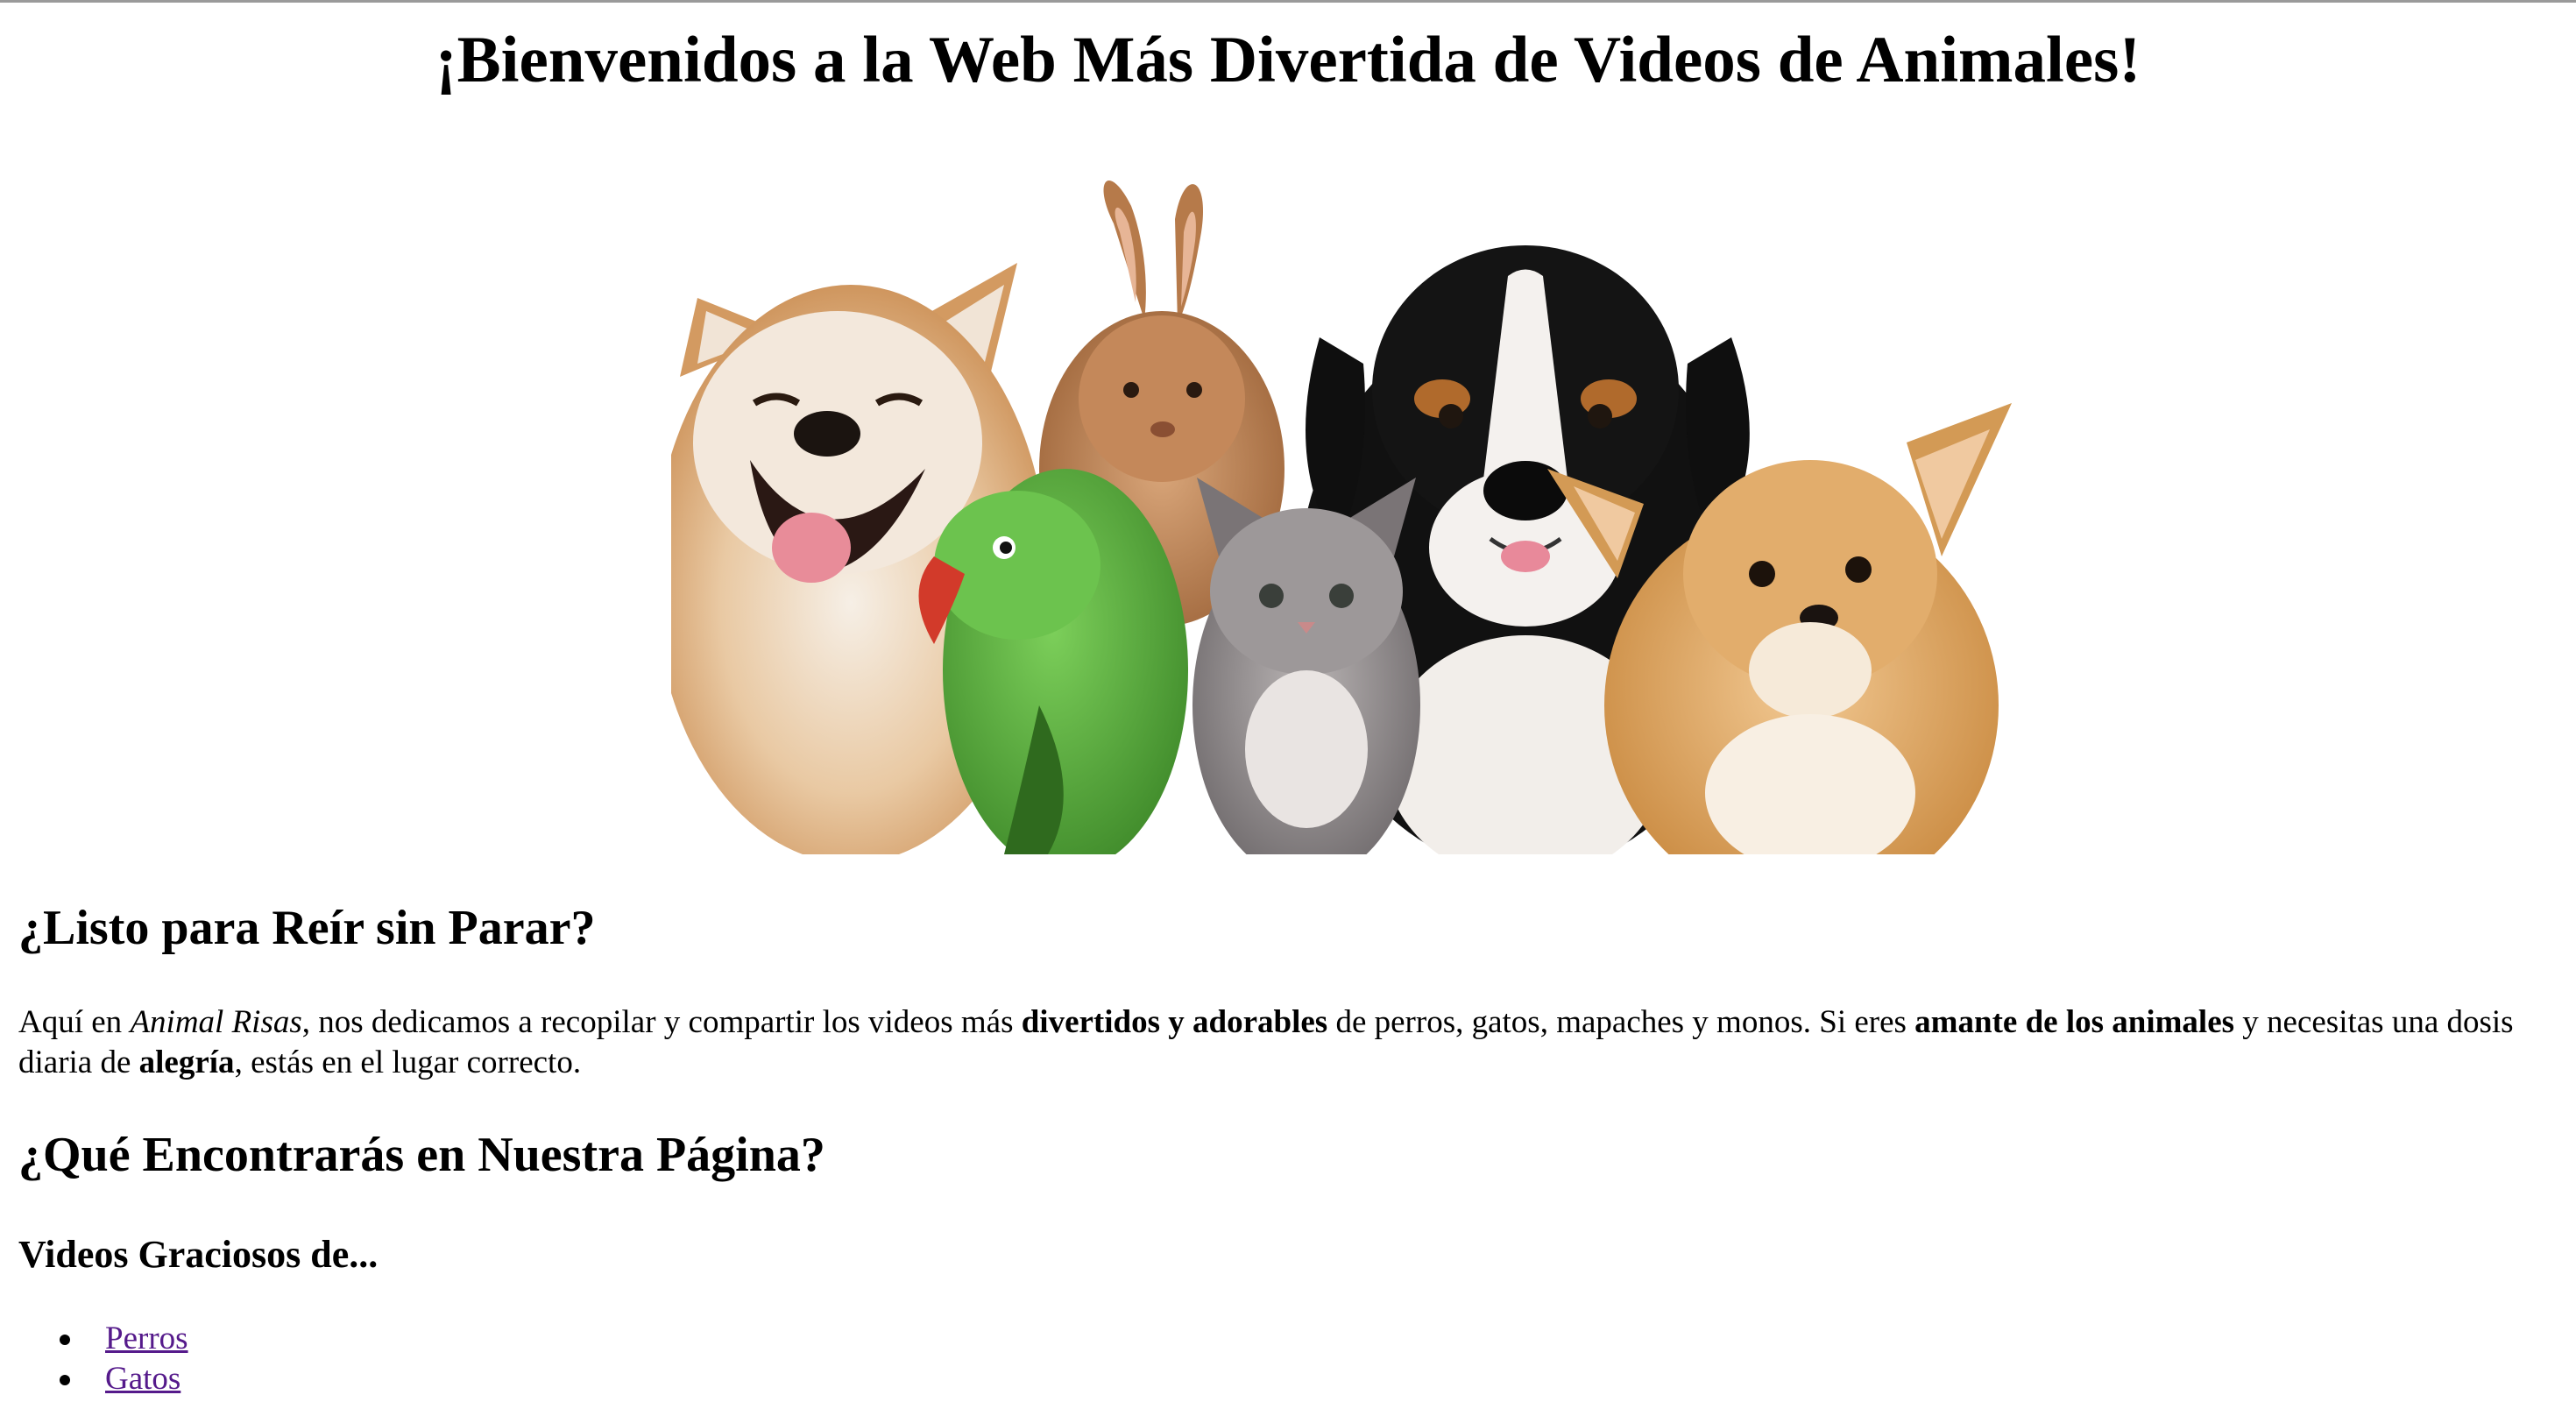 Image resolution: width=2576 pixels, height=1402 pixels. Describe the element at coordinates (307, 928) in the screenshot. I see `intro-heading: ¿Listo para Reír sin Parar?` at that location.